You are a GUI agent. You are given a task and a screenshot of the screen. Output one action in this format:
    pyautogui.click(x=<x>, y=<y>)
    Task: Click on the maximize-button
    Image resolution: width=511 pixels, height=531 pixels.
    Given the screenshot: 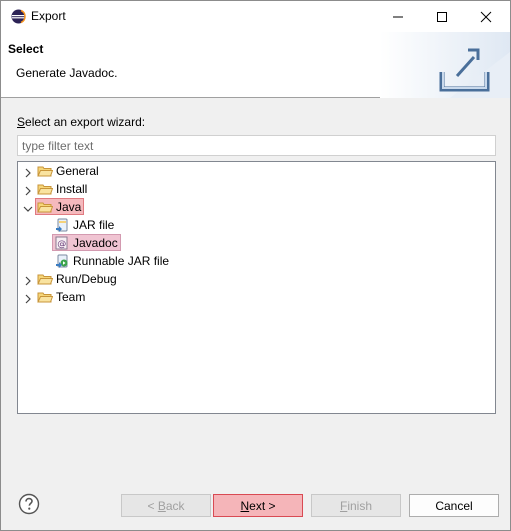 What is the action you would take?
    pyautogui.click(x=442, y=16)
    